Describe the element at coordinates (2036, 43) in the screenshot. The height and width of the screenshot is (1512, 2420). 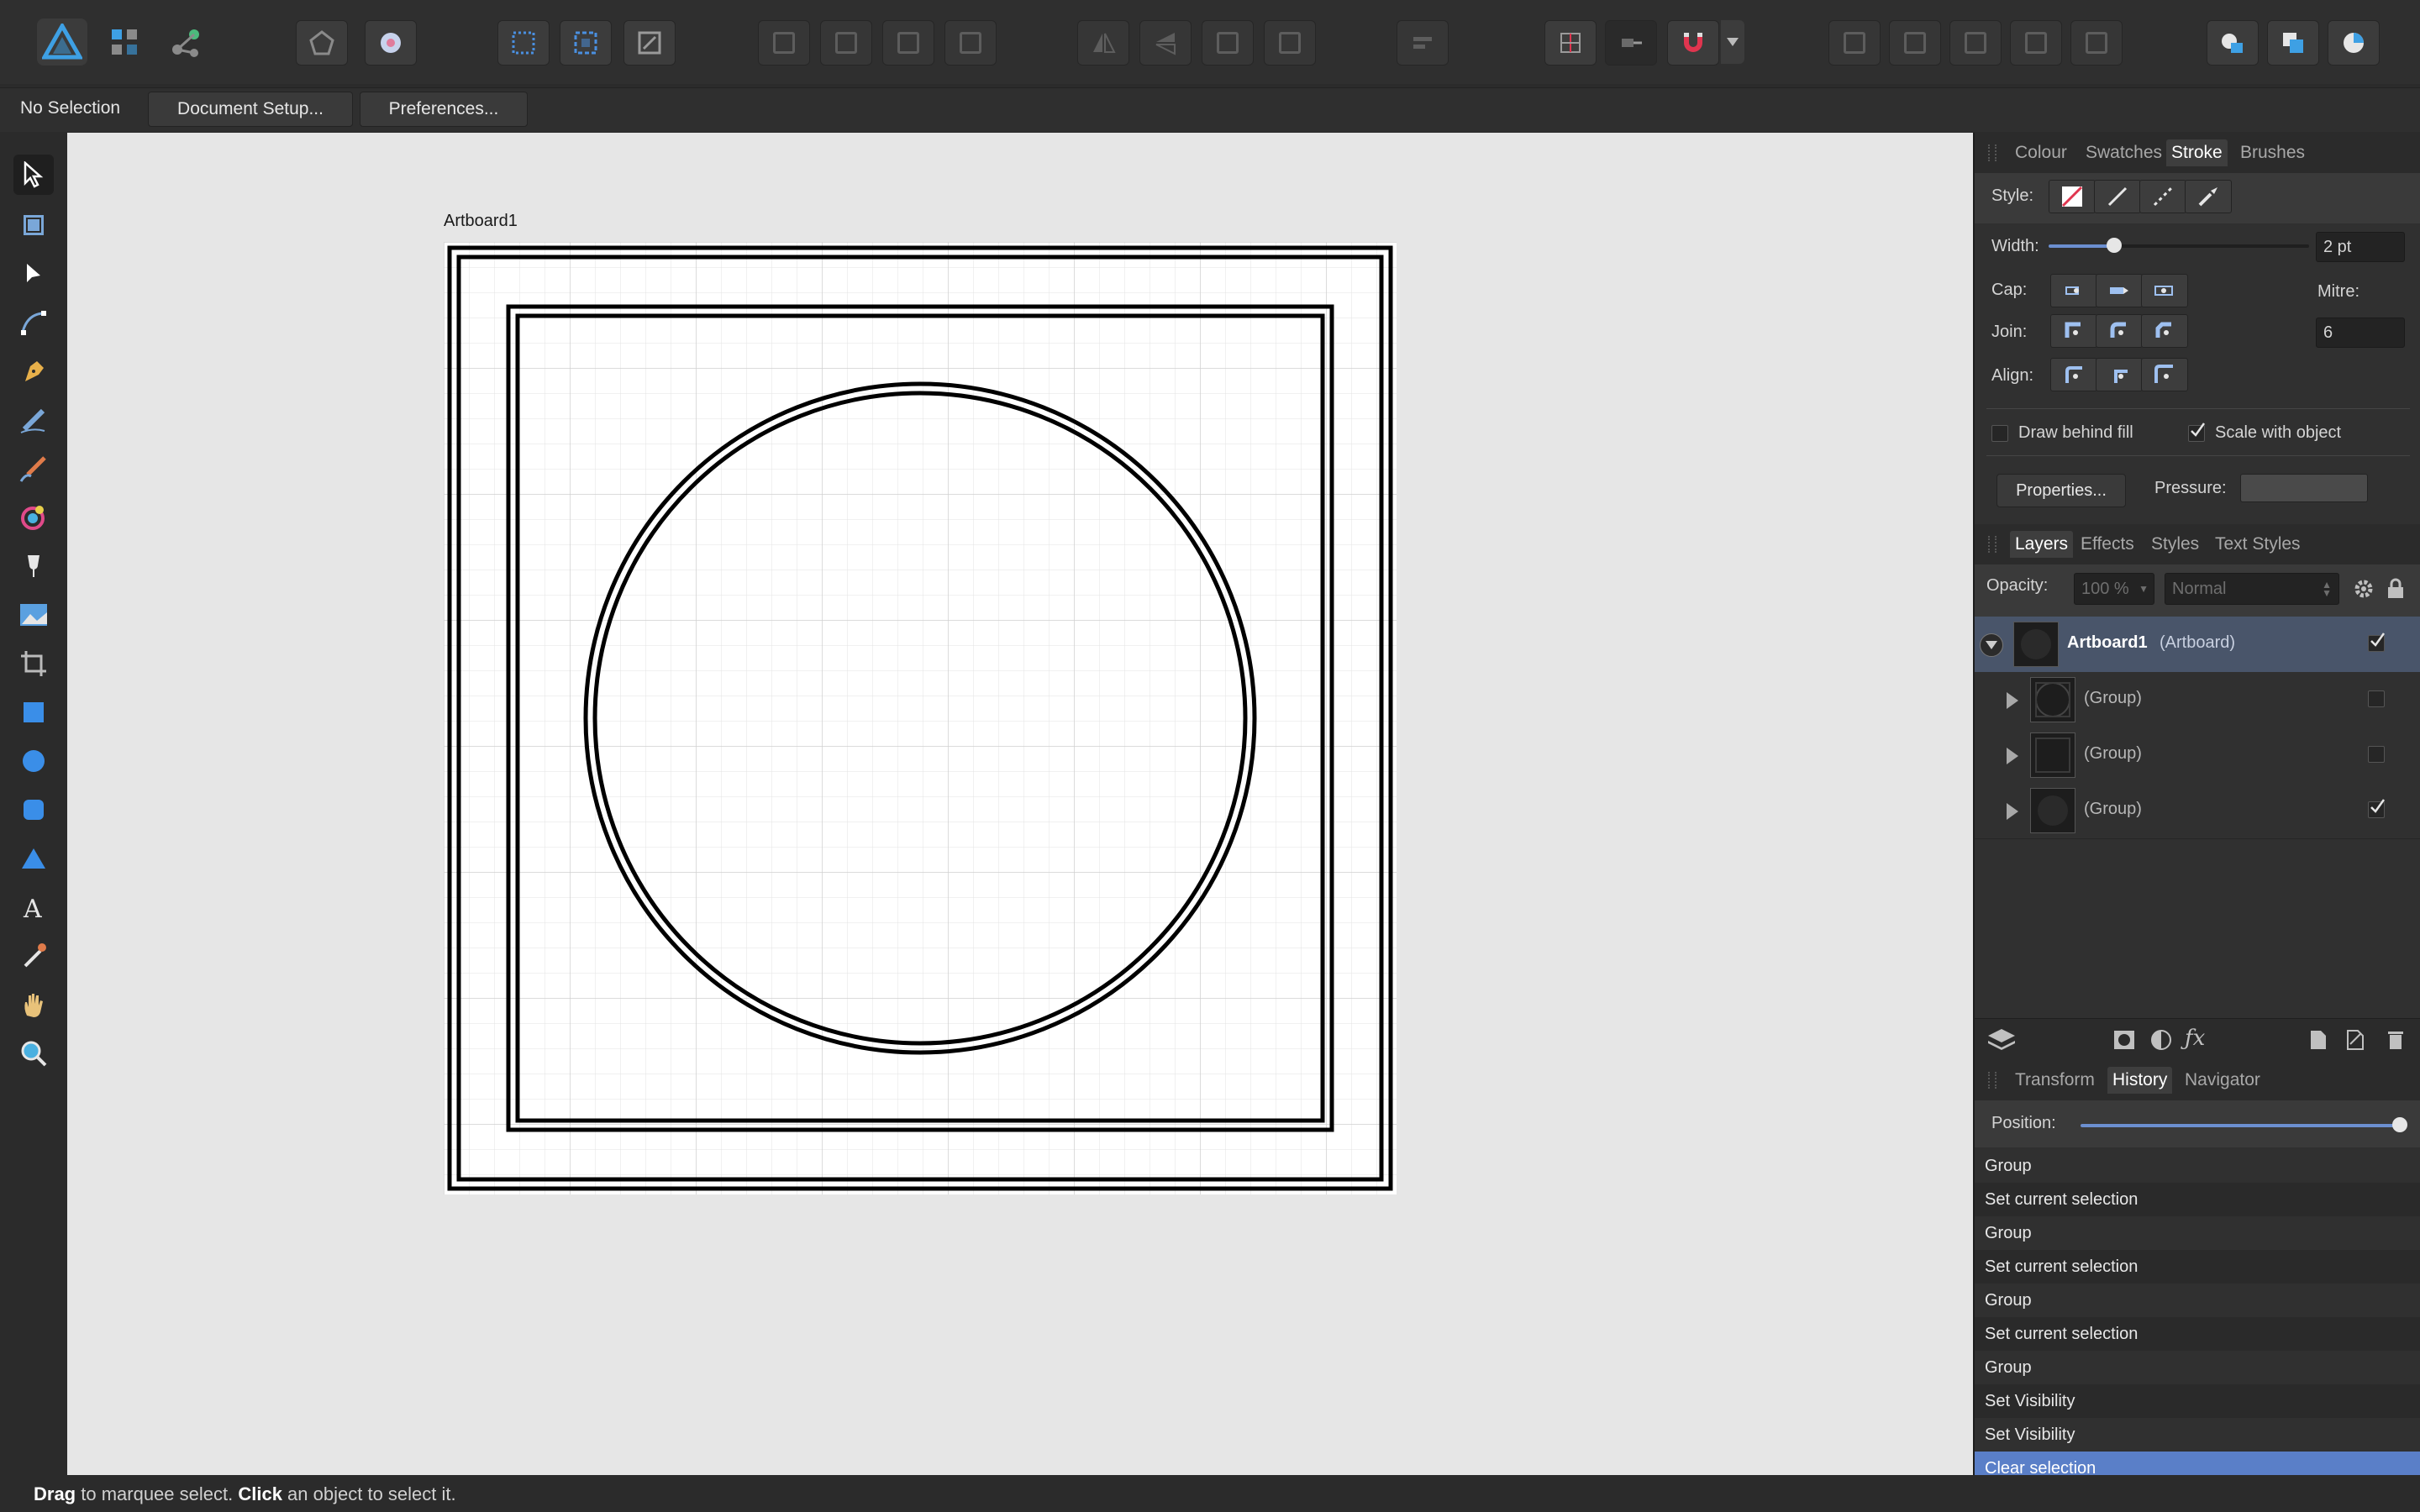
I see `boolean-xor-icon` at that location.